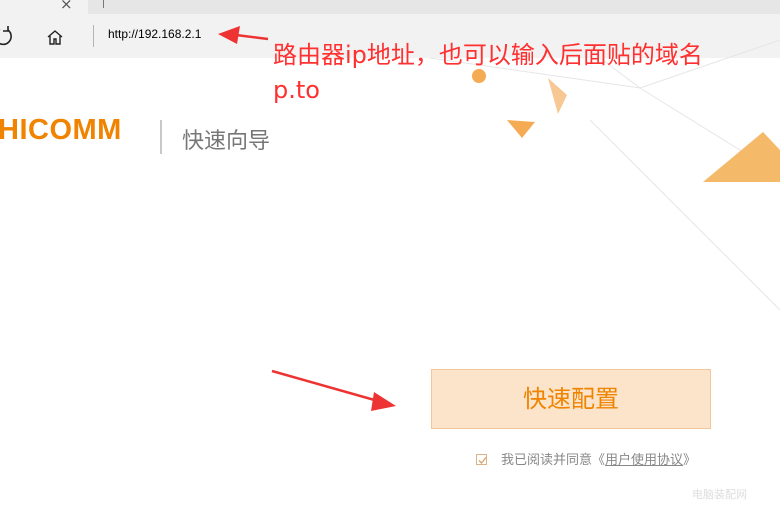  I want to click on annotation-arrow-button, so click(333, 390).